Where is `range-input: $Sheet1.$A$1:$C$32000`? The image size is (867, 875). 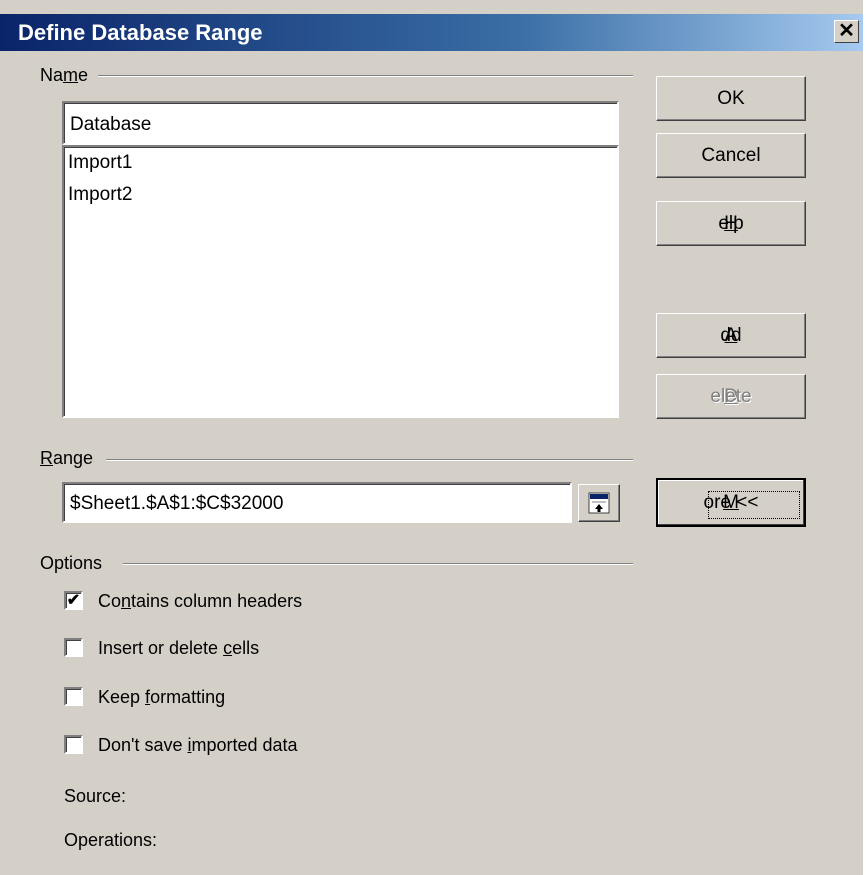 range-input: $Sheet1.$A$1:$C$32000 is located at coordinates (317, 502).